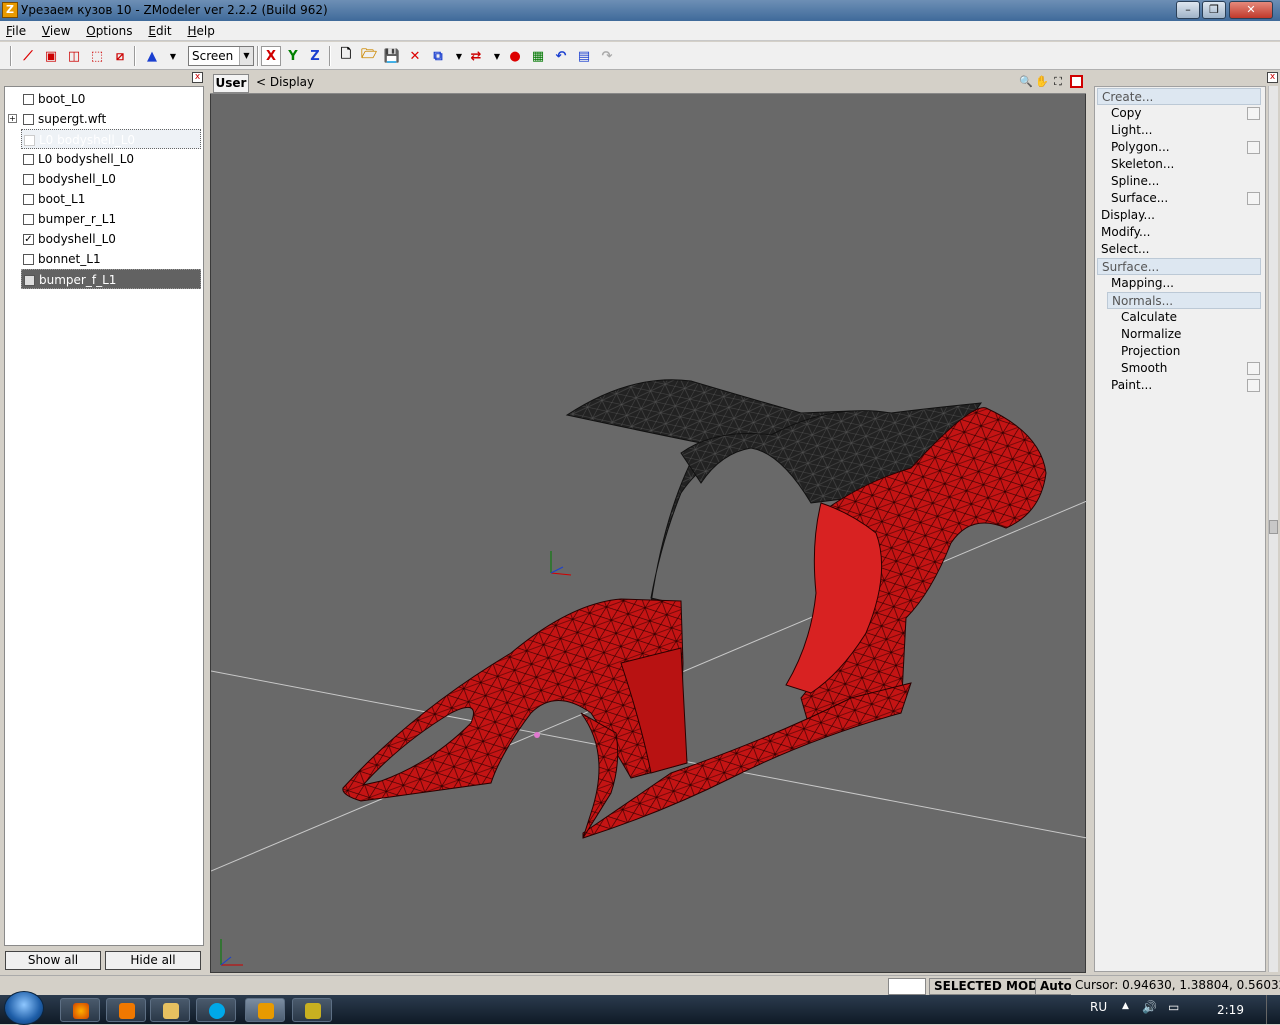  Describe the element at coordinates (346, 56) in the screenshot. I see `new-file-icon: 🗋` at that location.